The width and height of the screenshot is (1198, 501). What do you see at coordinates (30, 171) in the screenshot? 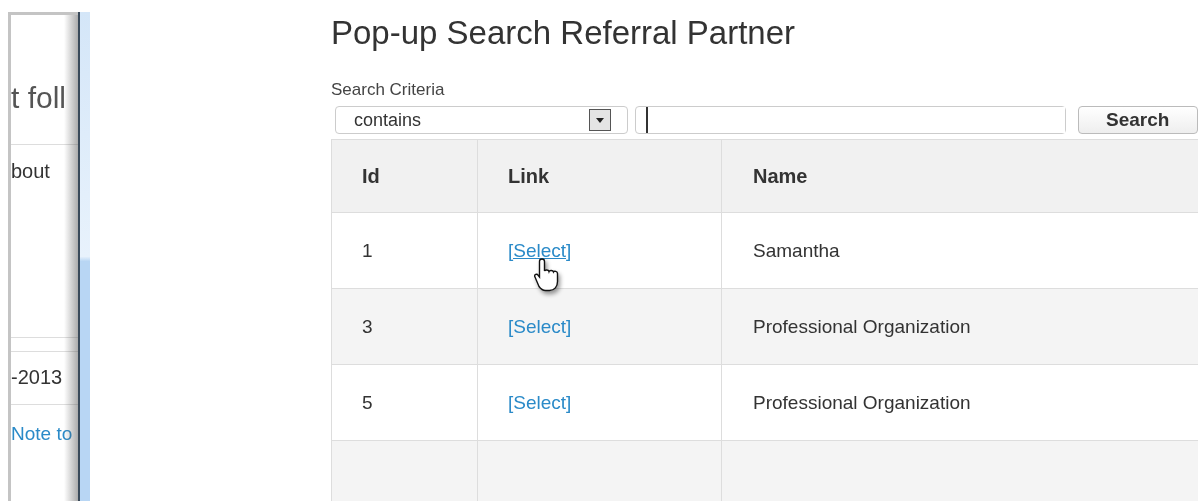
I see `page-text: bout` at bounding box center [30, 171].